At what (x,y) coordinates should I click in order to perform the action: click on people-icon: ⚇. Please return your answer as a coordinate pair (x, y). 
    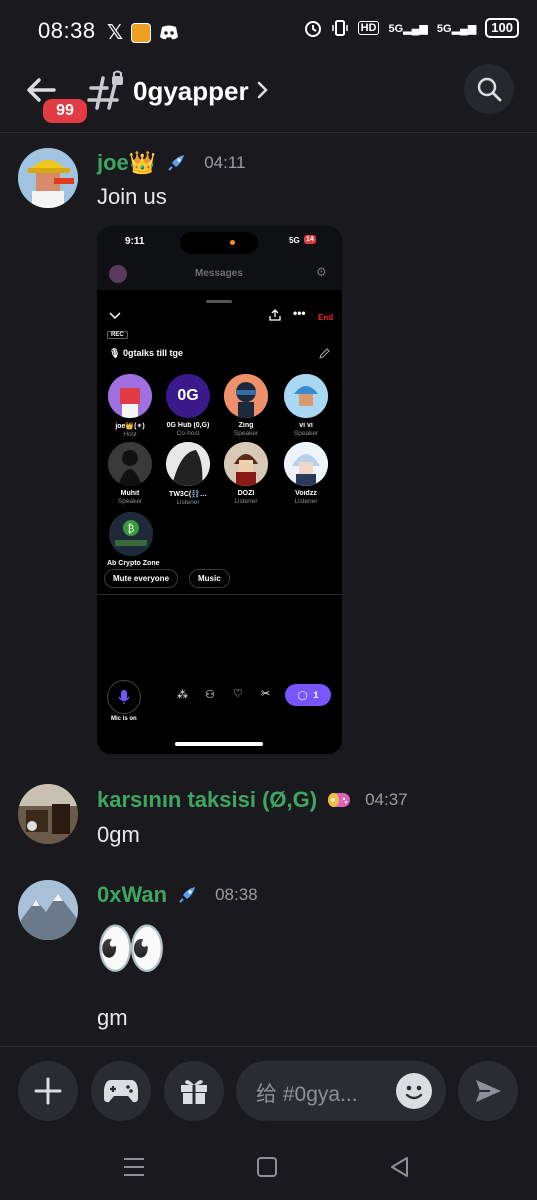
    Looking at the image, I should click on (210, 695).